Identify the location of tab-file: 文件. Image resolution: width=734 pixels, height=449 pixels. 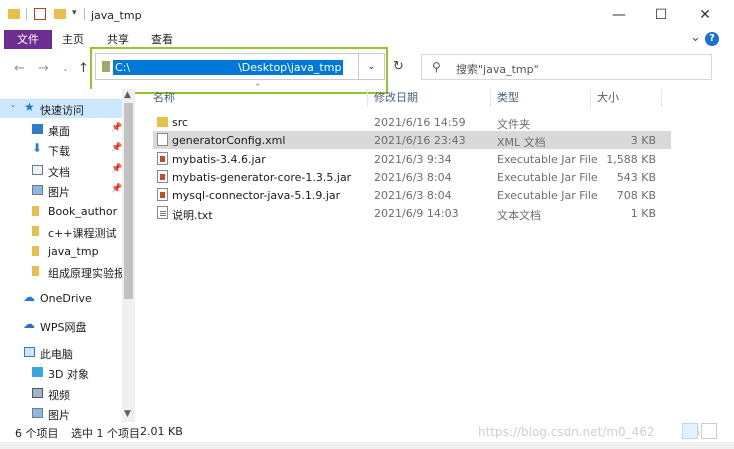
(28, 39).